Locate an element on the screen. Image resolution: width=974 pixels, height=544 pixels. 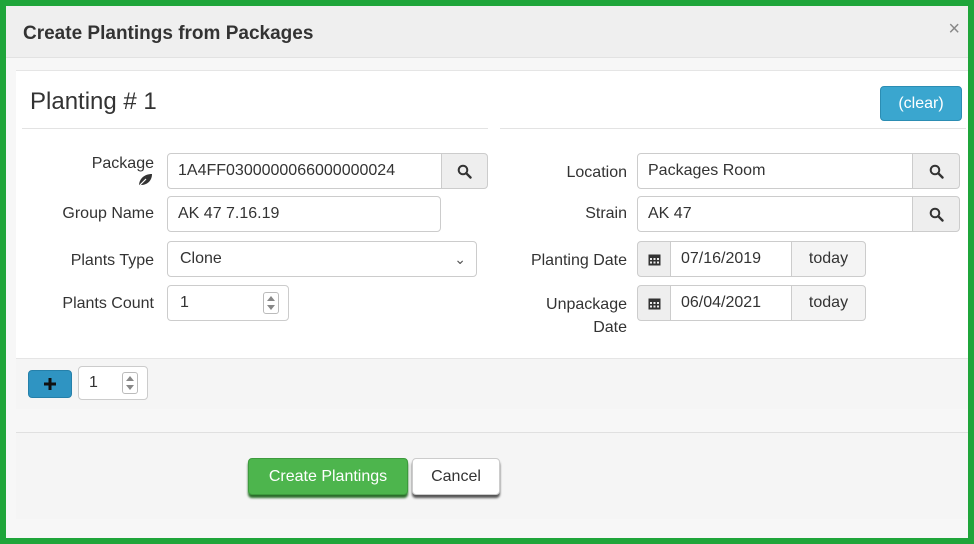
plants-type-label: Plants Type is located at coordinates (112, 260).